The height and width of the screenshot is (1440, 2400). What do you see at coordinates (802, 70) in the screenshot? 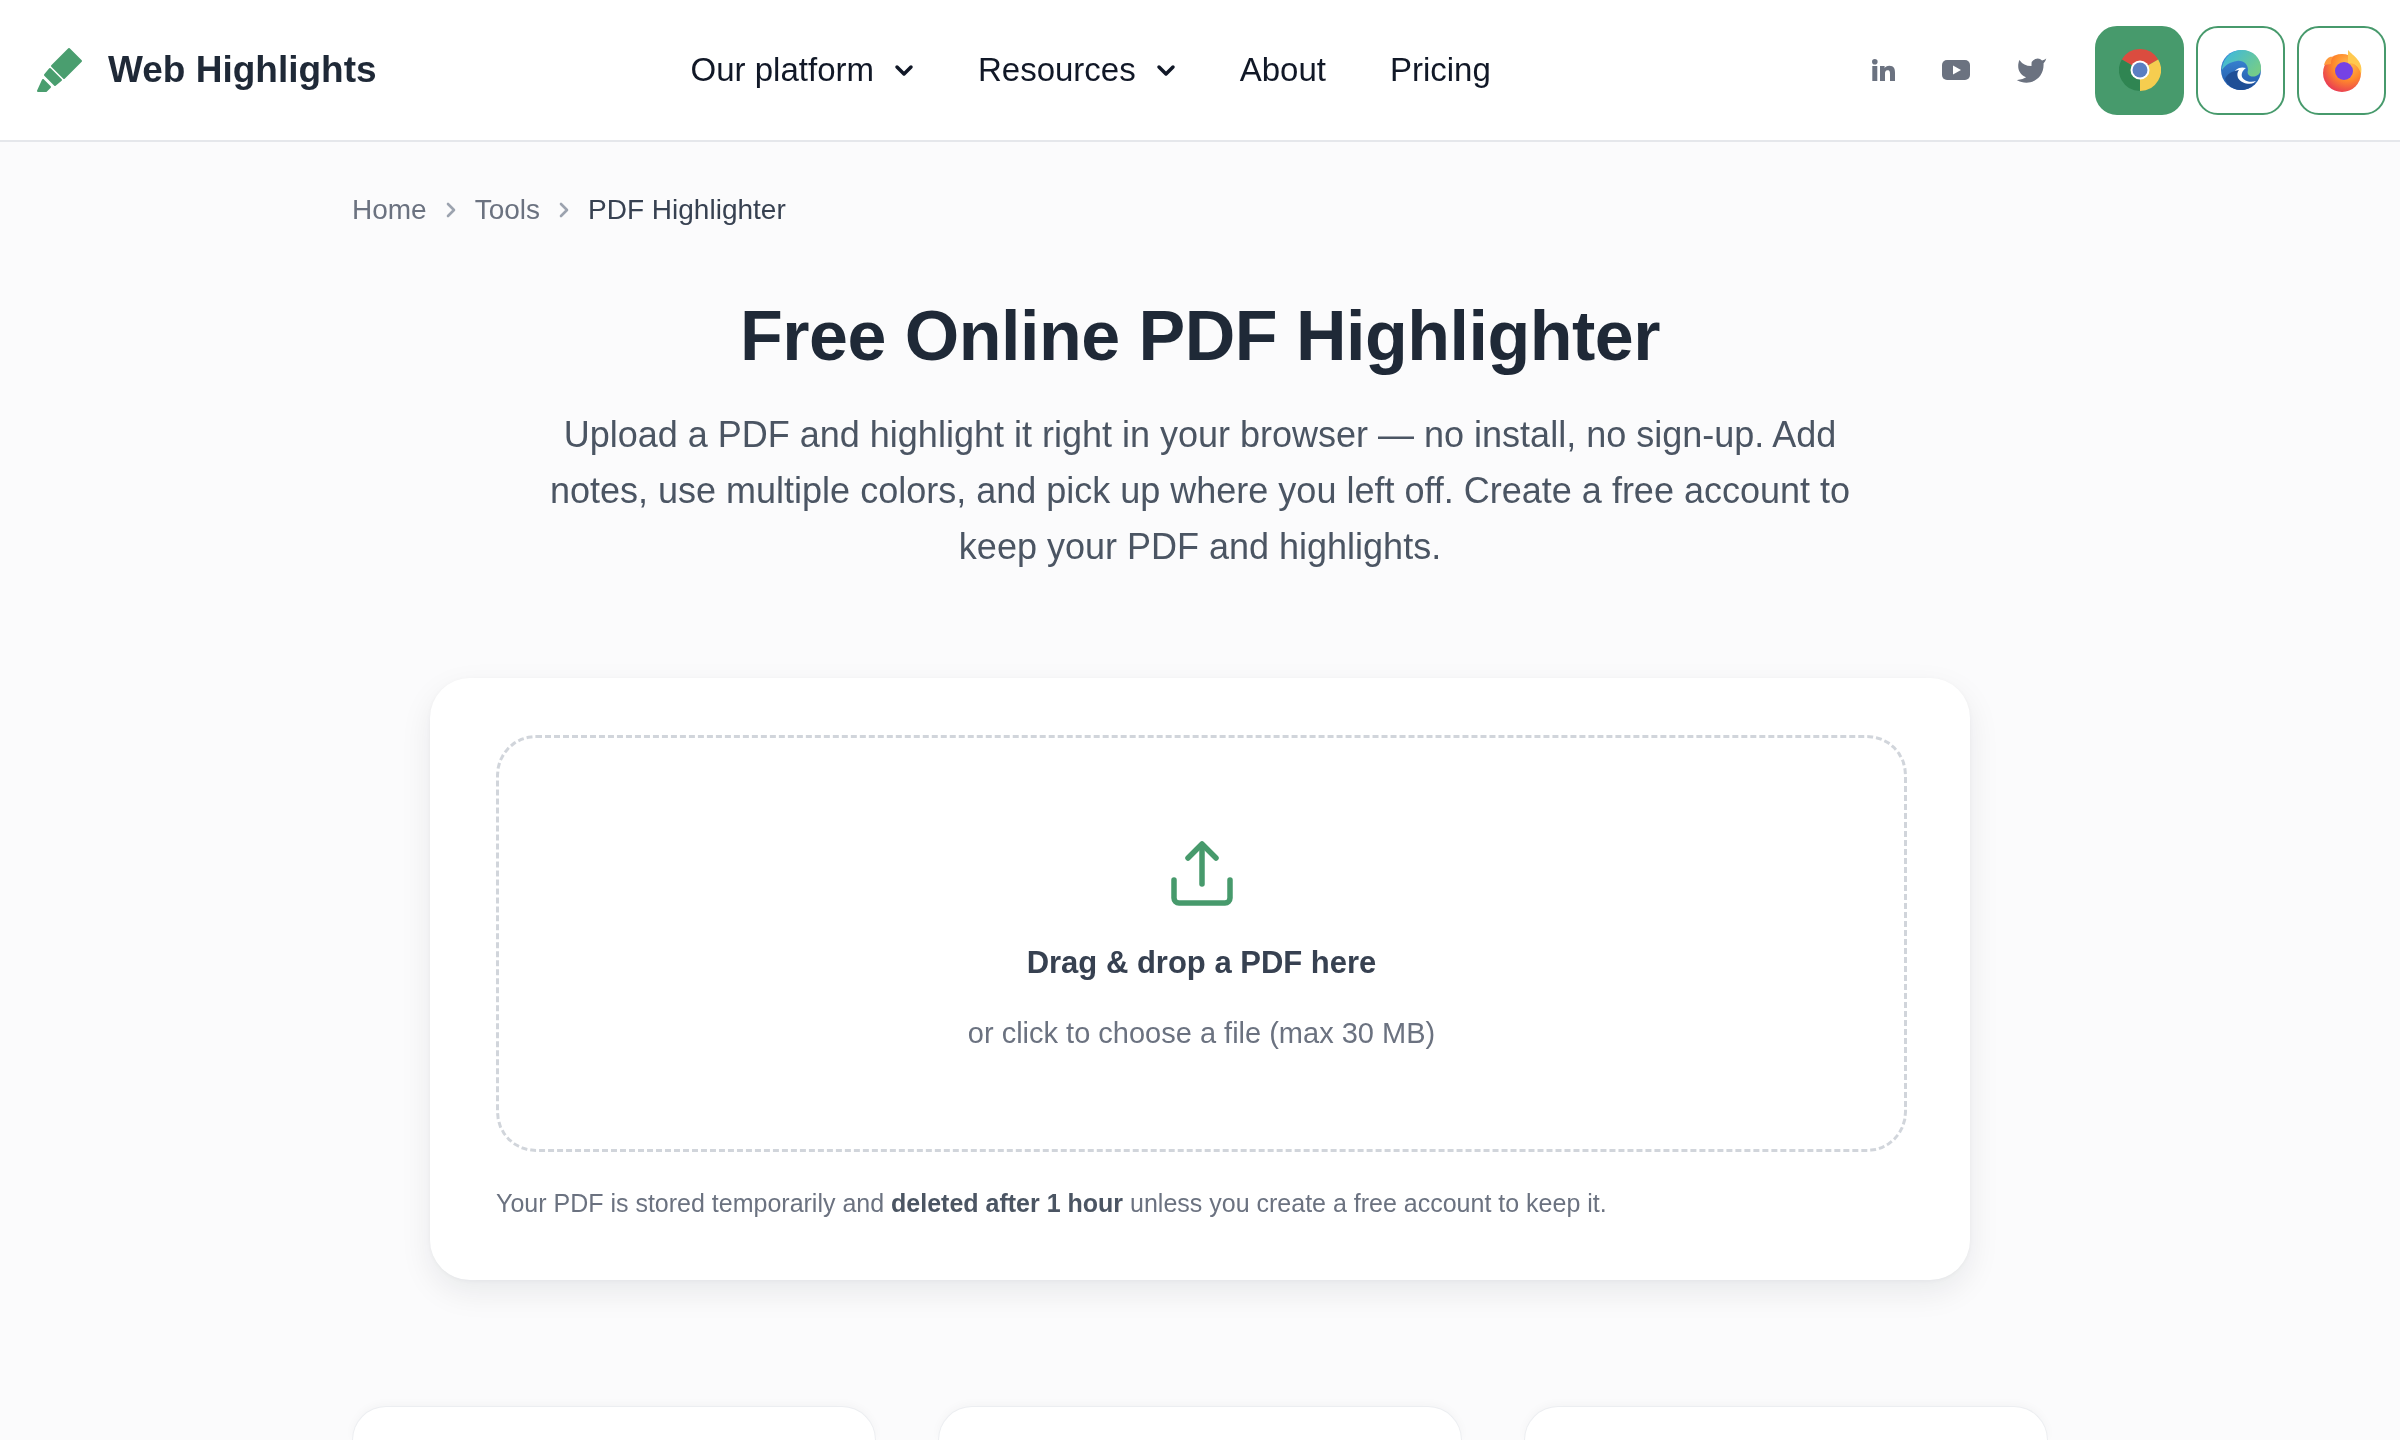
I see `nav-dropdown: Our platform` at bounding box center [802, 70].